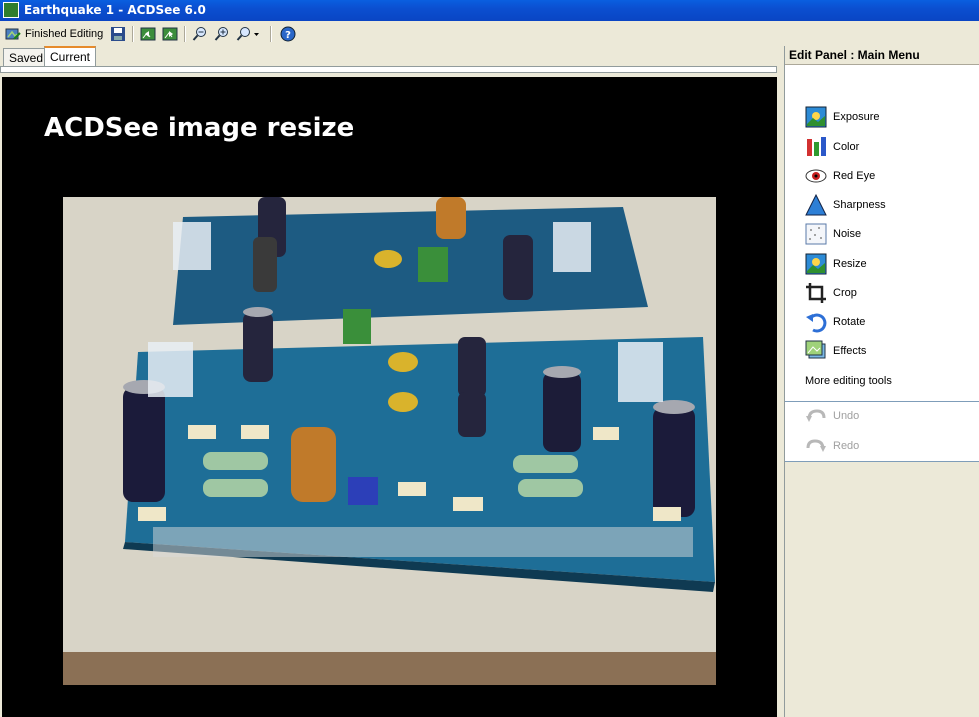 The width and height of the screenshot is (979, 717). I want to click on zoom-in-button, so click(222, 34).